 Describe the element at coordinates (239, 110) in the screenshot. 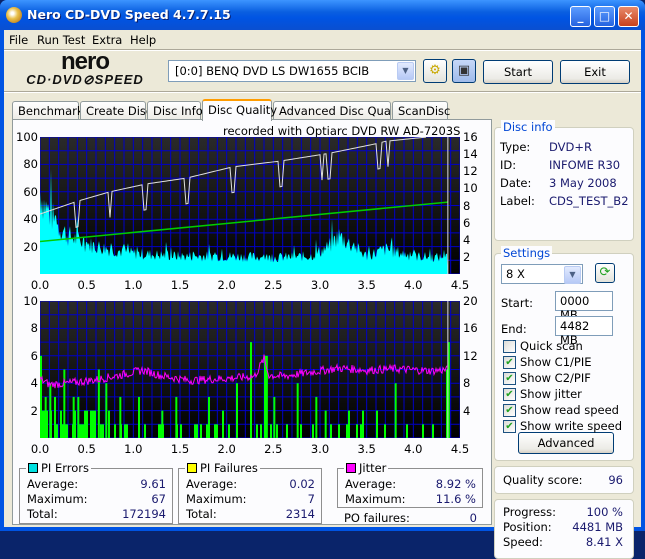

I see `tab-disc-quality: Disc Quality` at that location.